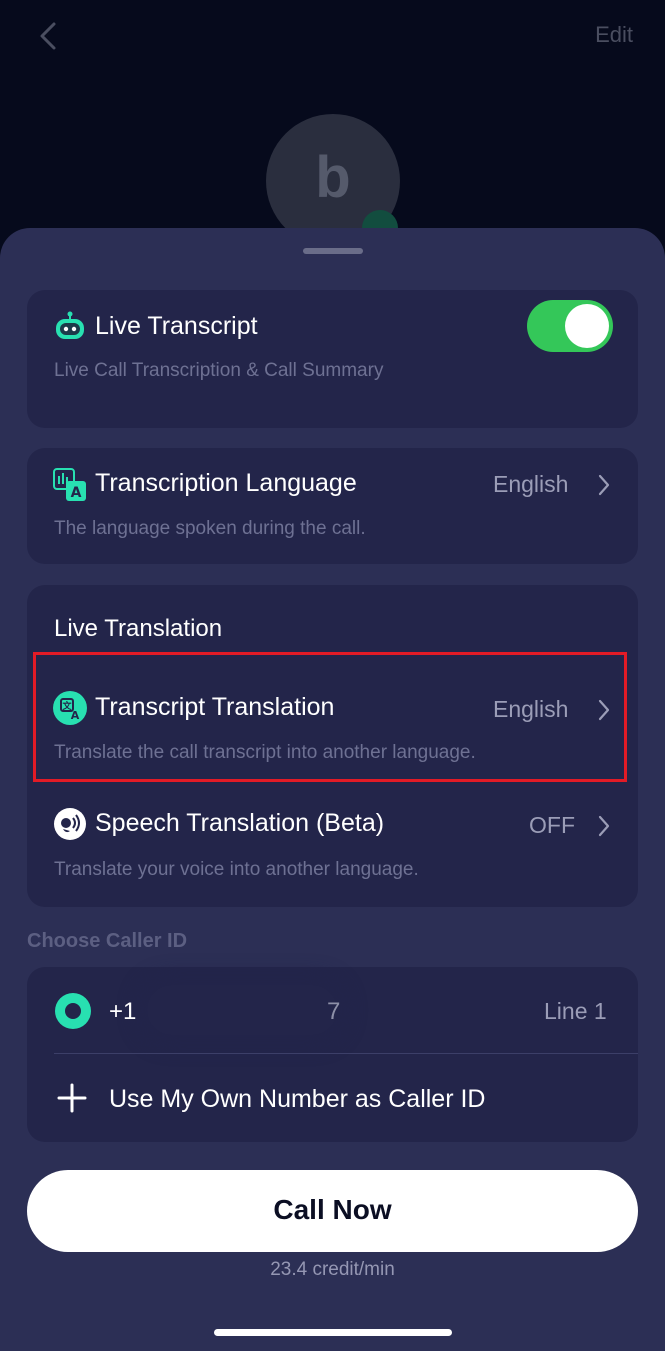 Image resolution: width=665 pixels, height=1351 pixels. What do you see at coordinates (72, 1098) in the screenshot?
I see `plus-icon` at bounding box center [72, 1098].